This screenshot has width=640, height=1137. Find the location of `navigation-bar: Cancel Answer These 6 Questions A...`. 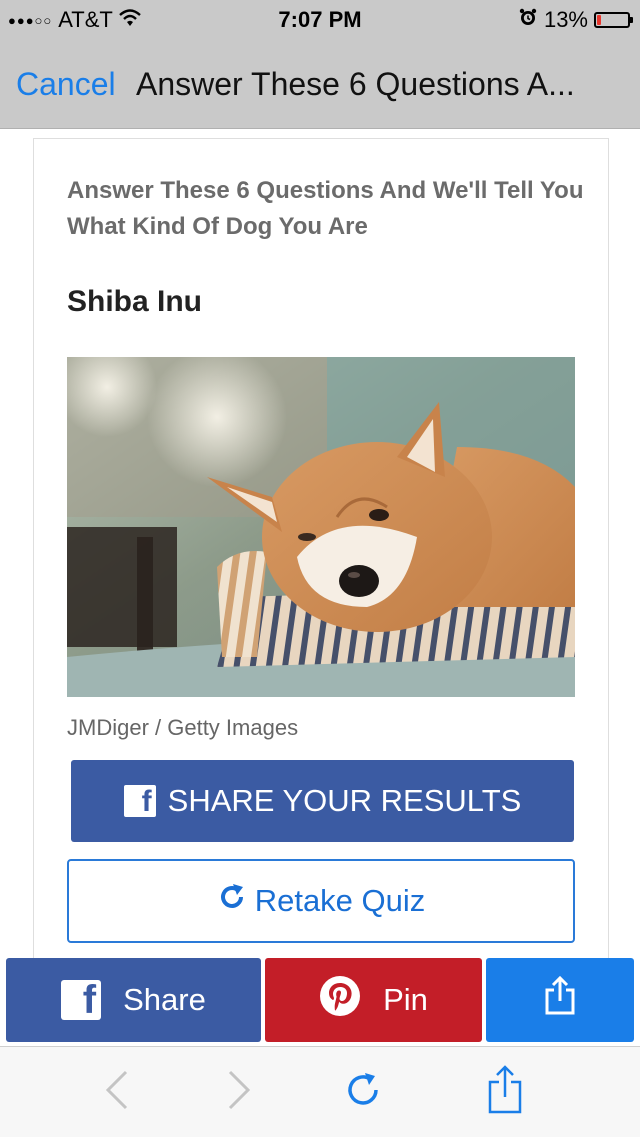

navigation-bar: Cancel Answer These 6 Questions A... is located at coordinates (320, 84).